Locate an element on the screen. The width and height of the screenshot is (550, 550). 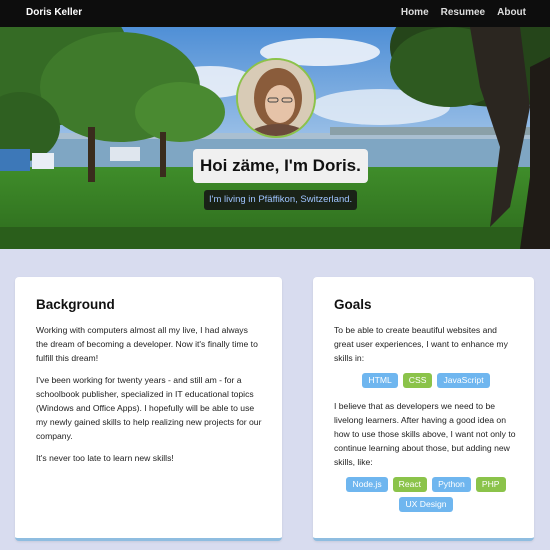
current-skills-tags: HTML CSS JavaScript is located at coordinates (426, 380).